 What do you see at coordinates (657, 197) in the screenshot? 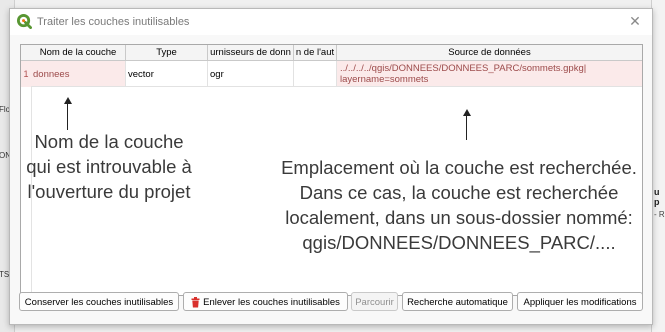
I see `background-label: u p` at bounding box center [657, 197].